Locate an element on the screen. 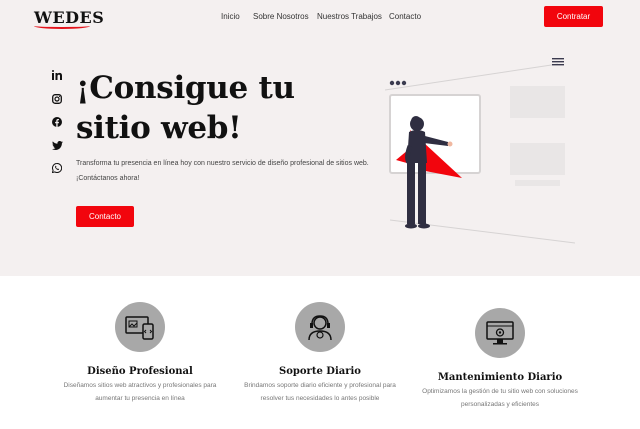  whatsapp-icon is located at coordinates (57, 168).